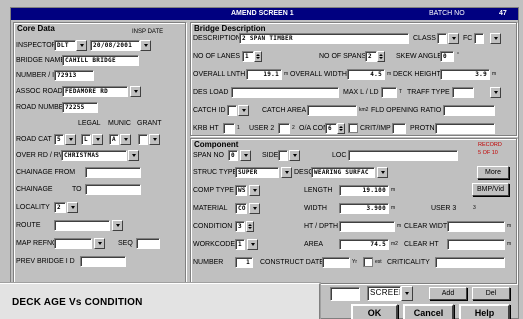  What do you see at coordinates (258, 56) in the screenshot?
I see `lanes-spinner` at bounding box center [258, 56].